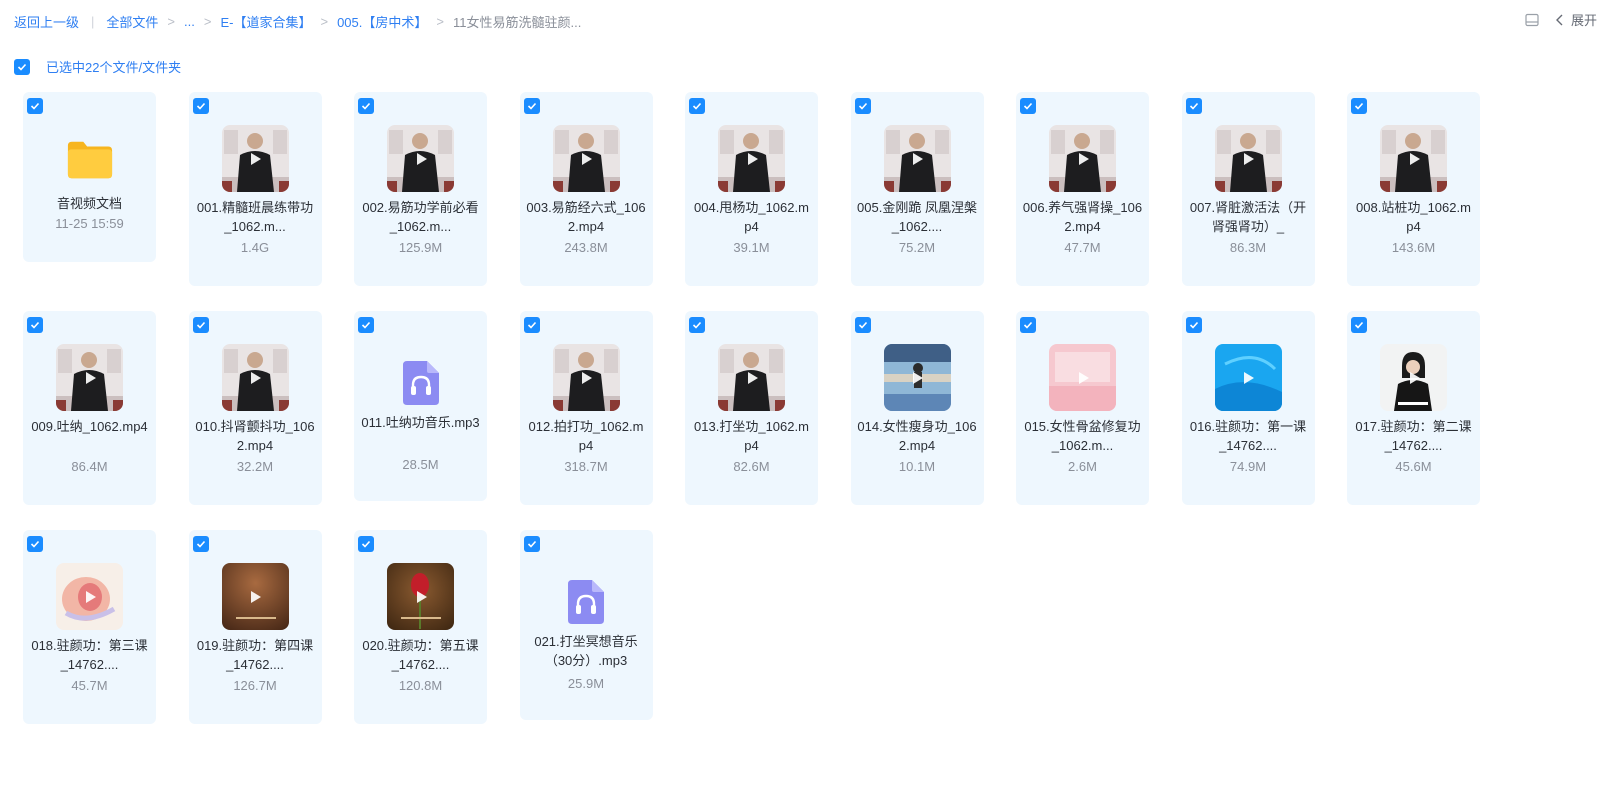  I want to click on file-tile: 006.养气强肾操_1062.mp4 47.7M, so click(1082, 189).